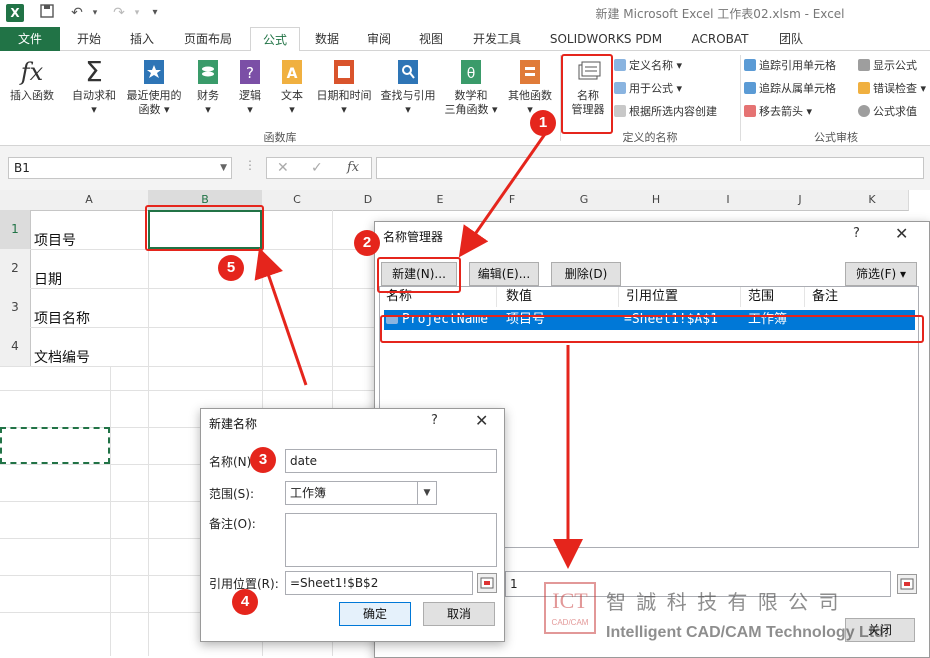 The image size is (930, 658). What do you see at coordinates (94, 71) in the screenshot?
I see `sigma-icon: Σ` at bounding box center [94, 71].